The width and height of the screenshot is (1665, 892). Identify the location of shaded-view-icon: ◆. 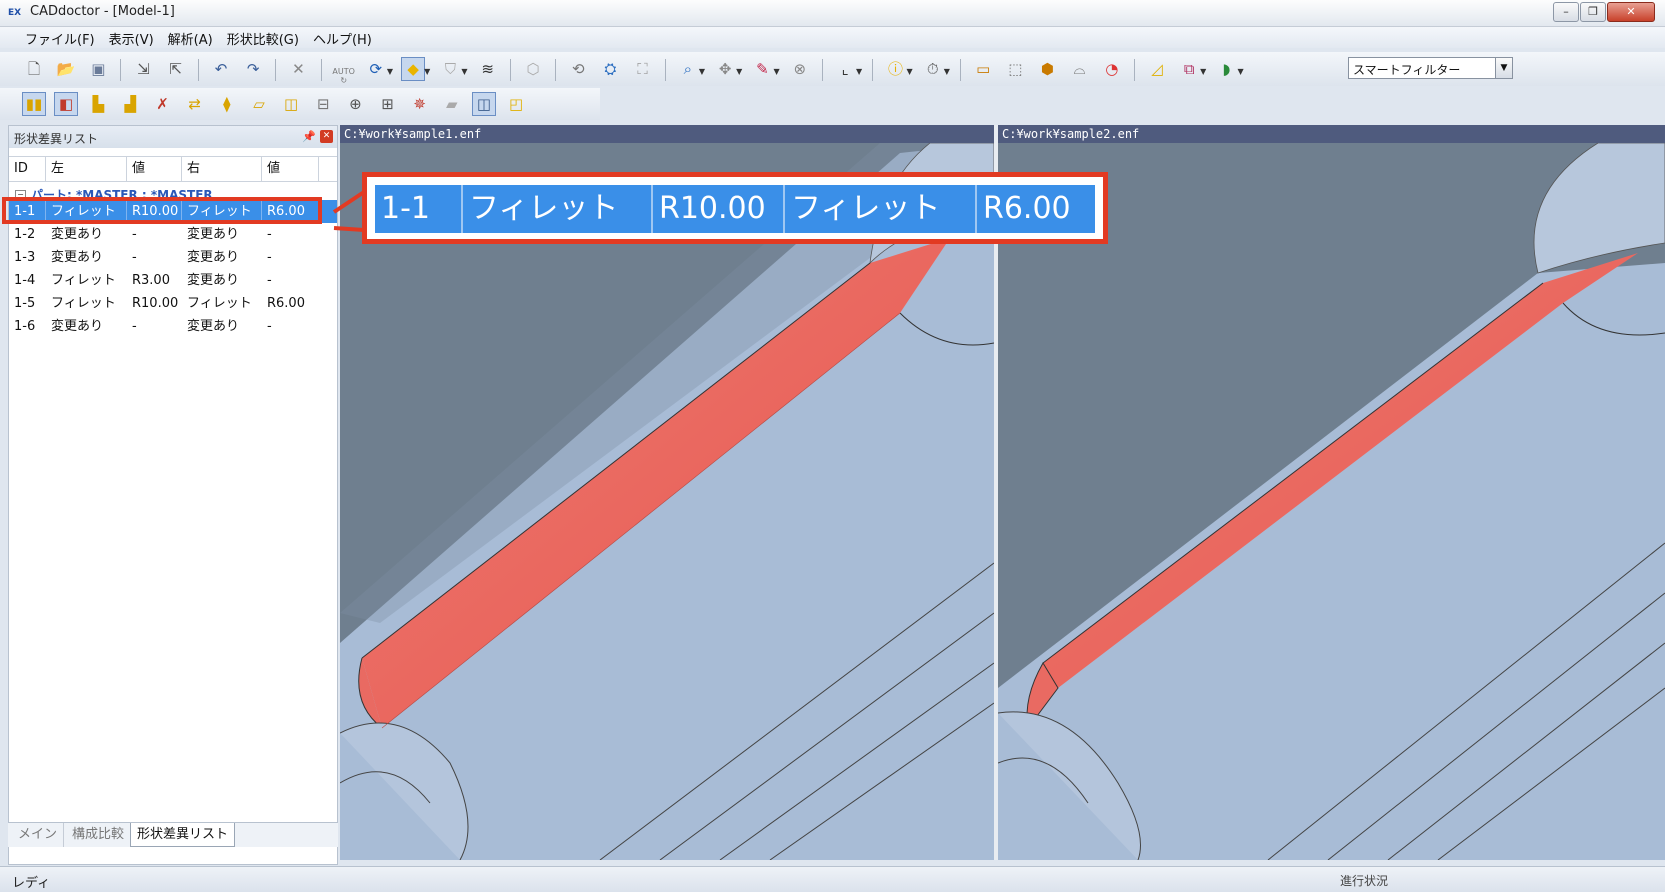
(413, 68).